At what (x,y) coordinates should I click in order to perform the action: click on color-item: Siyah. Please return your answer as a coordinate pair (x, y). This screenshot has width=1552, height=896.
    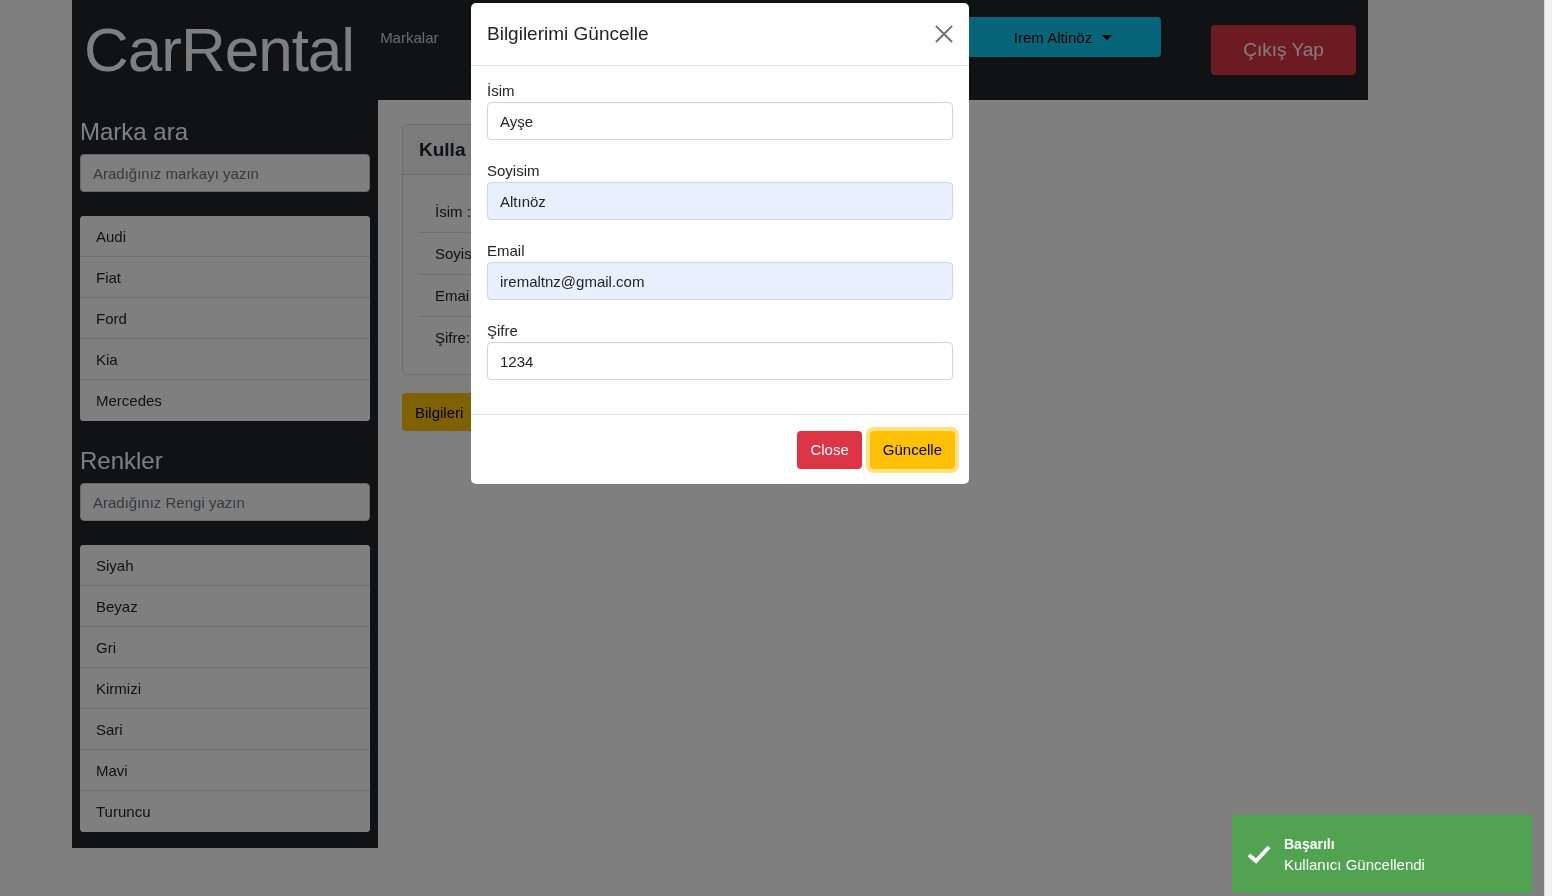
    Looking at the image, I should click on (225, 565).